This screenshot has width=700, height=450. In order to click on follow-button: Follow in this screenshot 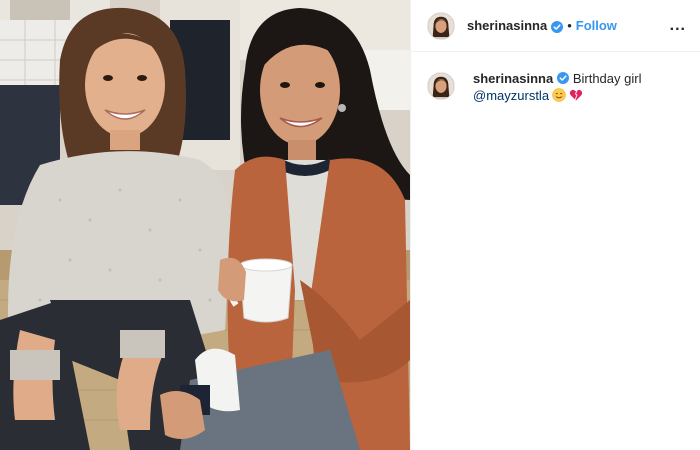, I will do `click(596, 25)`.